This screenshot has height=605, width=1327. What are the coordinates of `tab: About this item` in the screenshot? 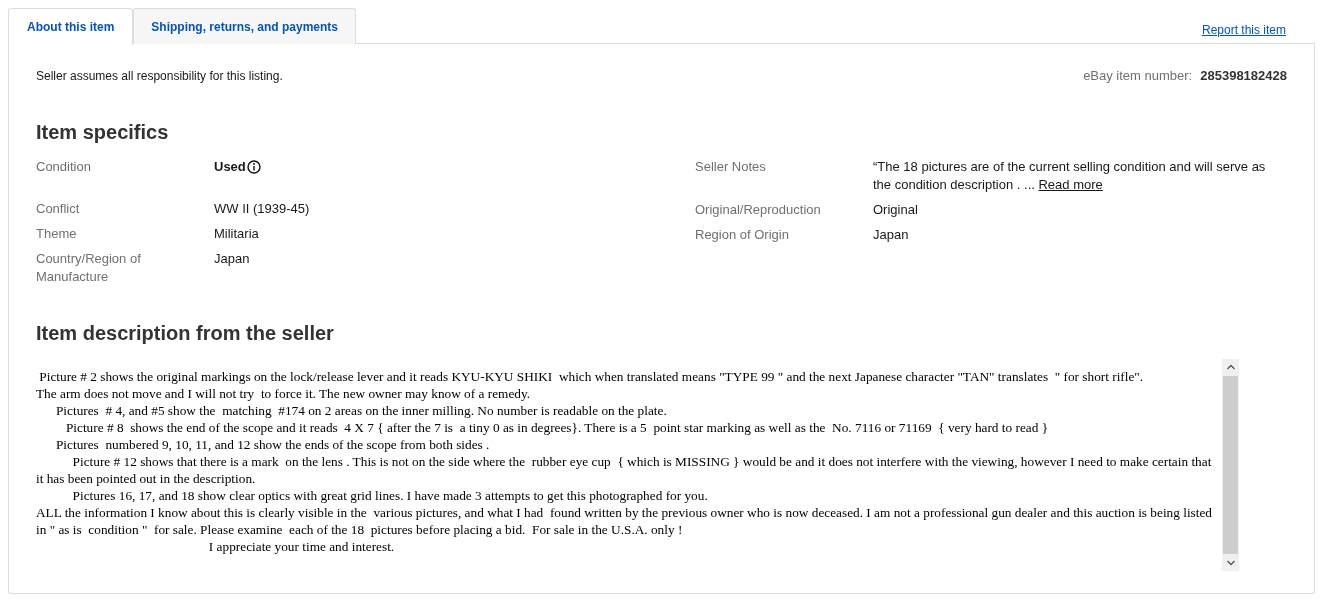 It's located at (71, 26).